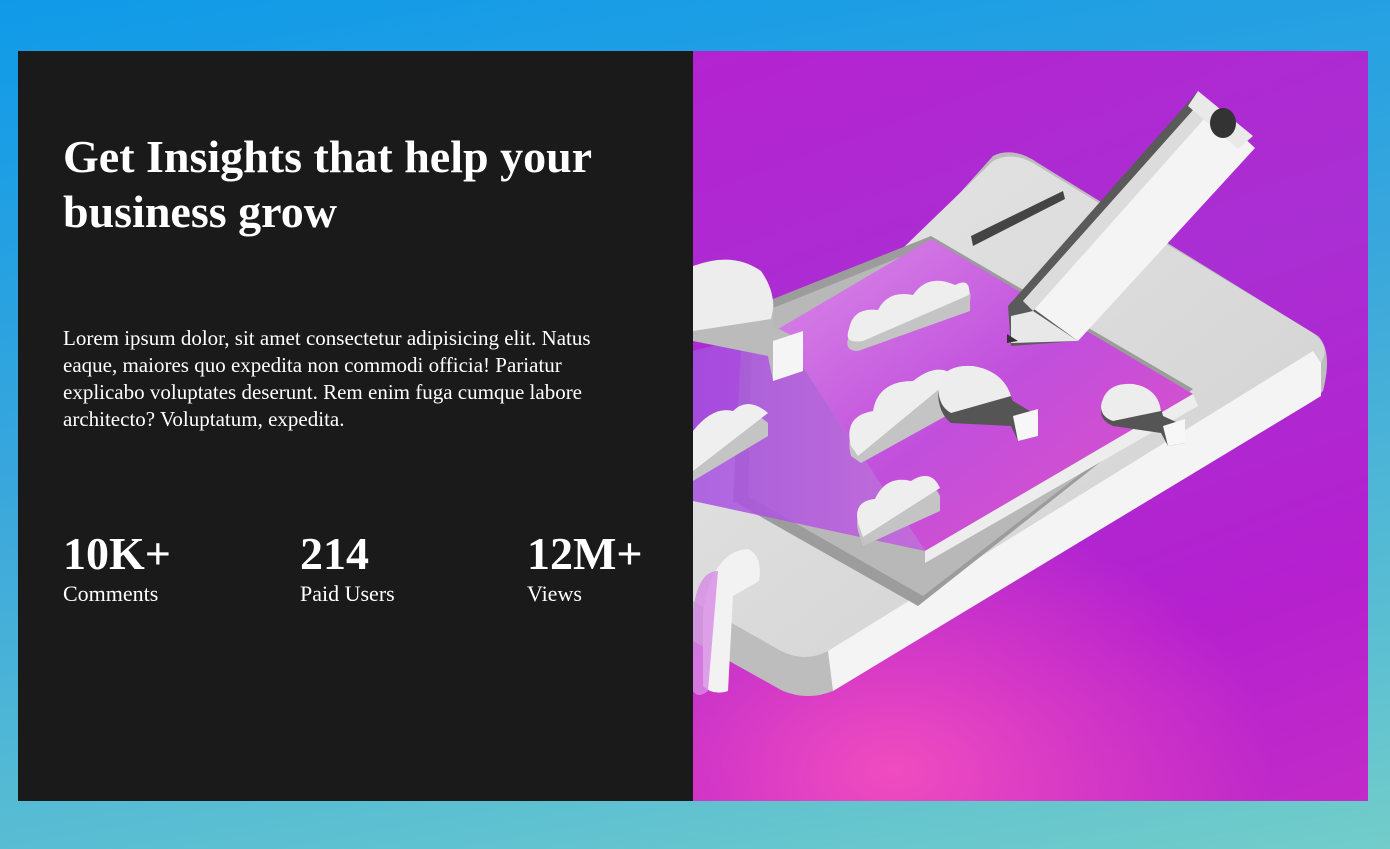  I want to click on stat-comments: 10K+ Comments, so click(117, 568).